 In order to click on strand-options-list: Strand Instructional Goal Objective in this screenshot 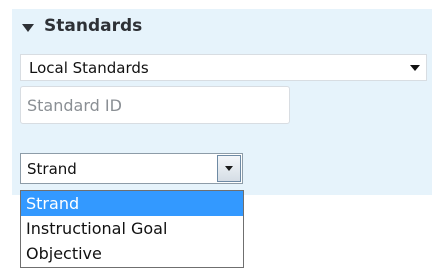, I will do `click(132, 229)`.